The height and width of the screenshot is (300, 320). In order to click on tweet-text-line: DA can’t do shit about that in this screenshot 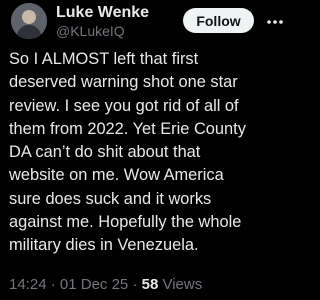, I will do `click(105, 152)`.